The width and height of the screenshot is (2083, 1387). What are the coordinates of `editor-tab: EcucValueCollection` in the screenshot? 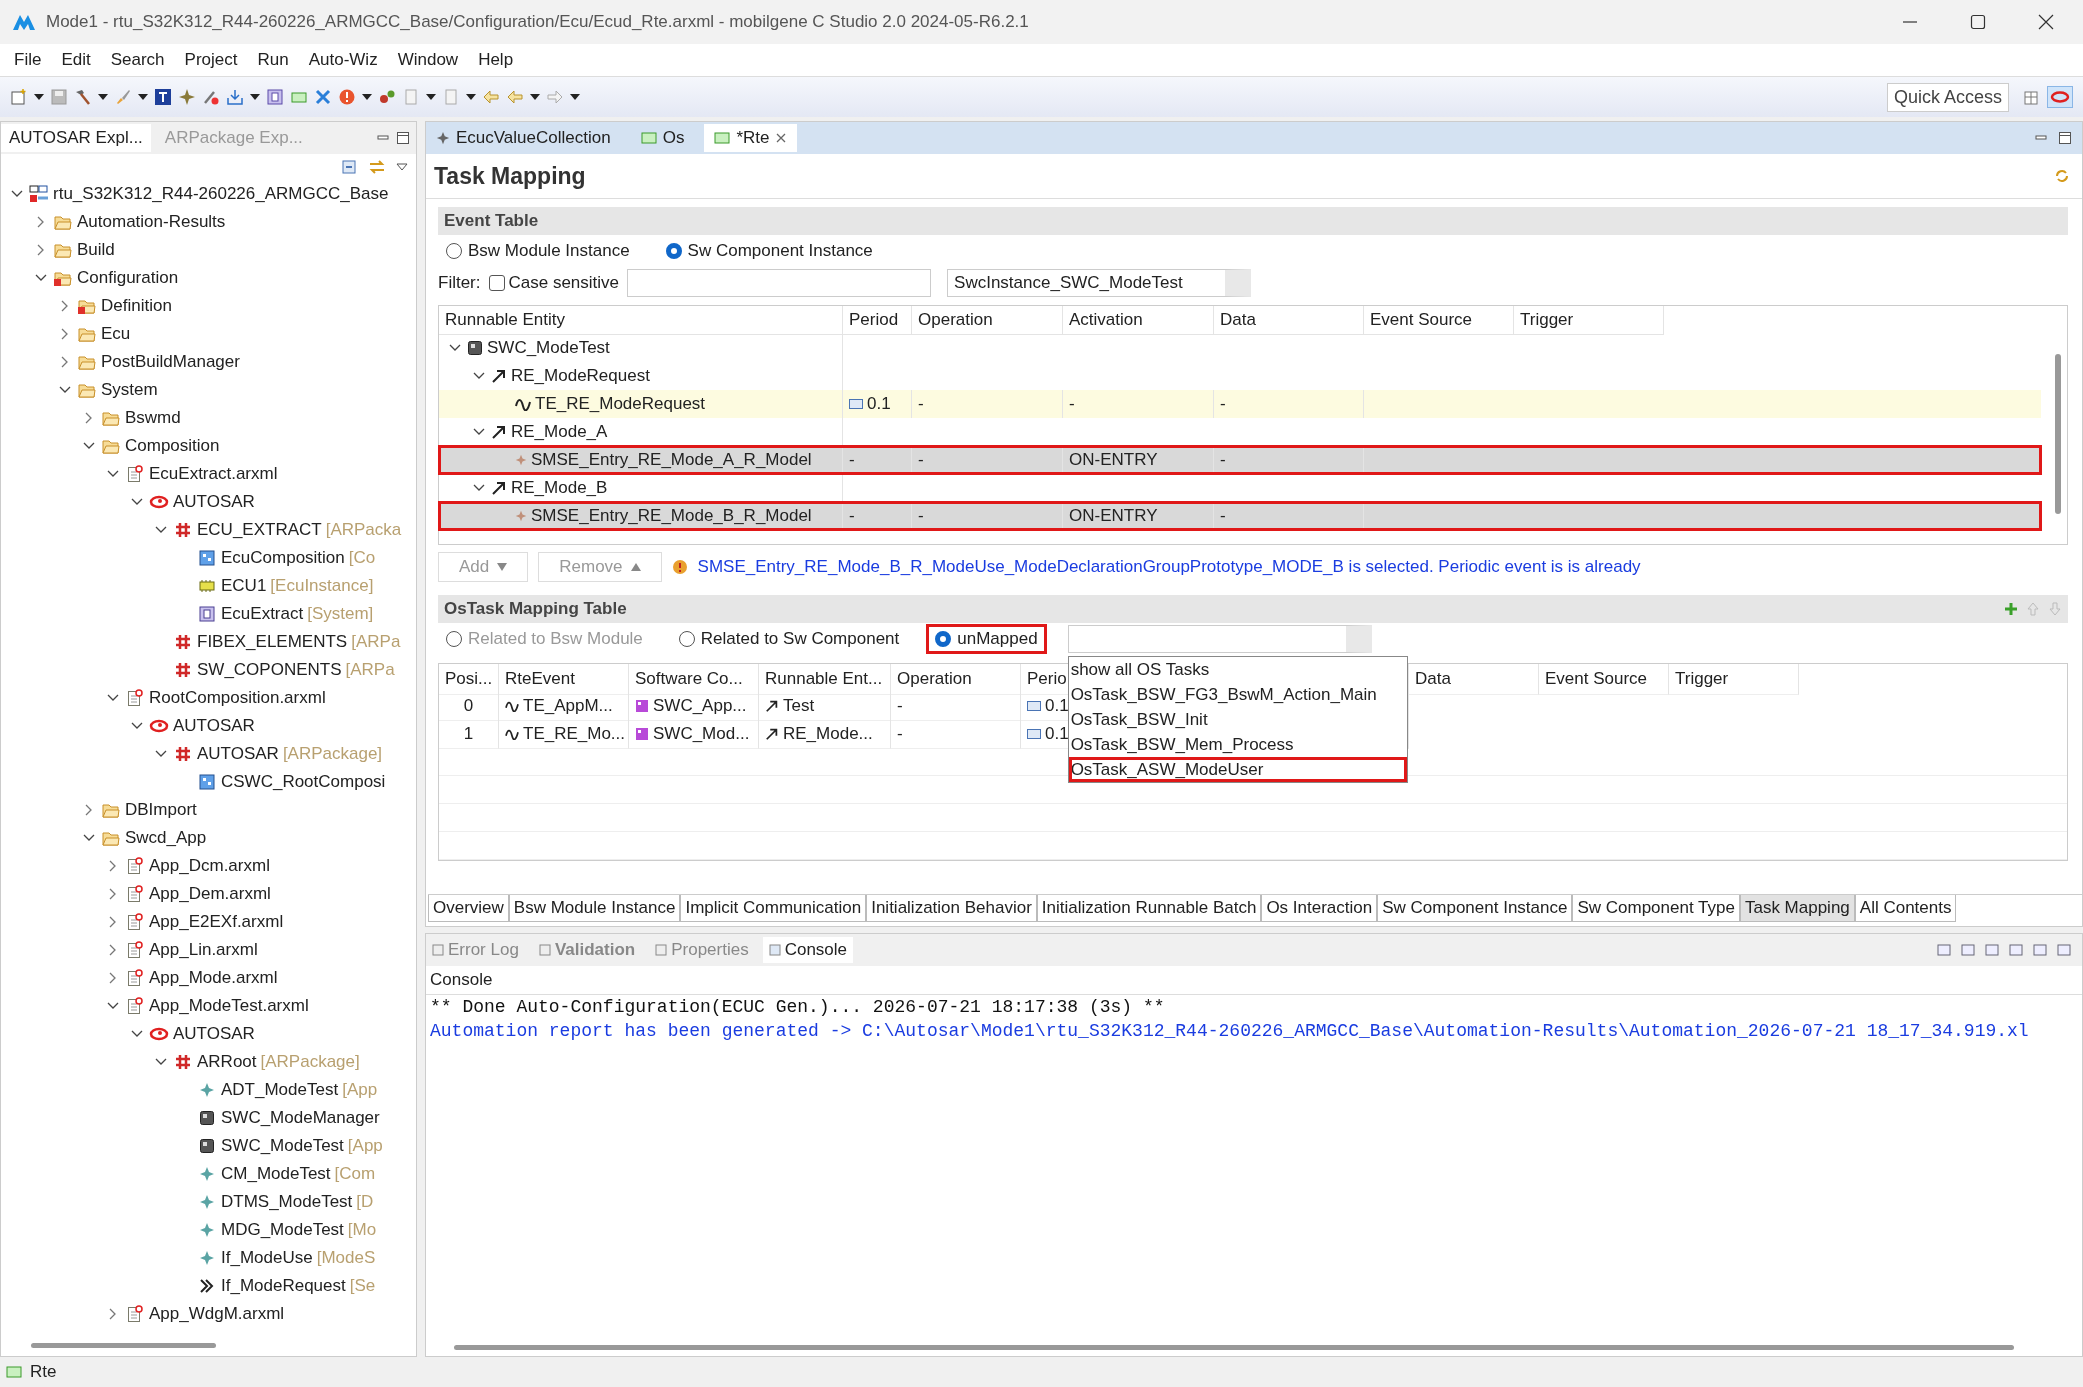 It's located at (523, 138).